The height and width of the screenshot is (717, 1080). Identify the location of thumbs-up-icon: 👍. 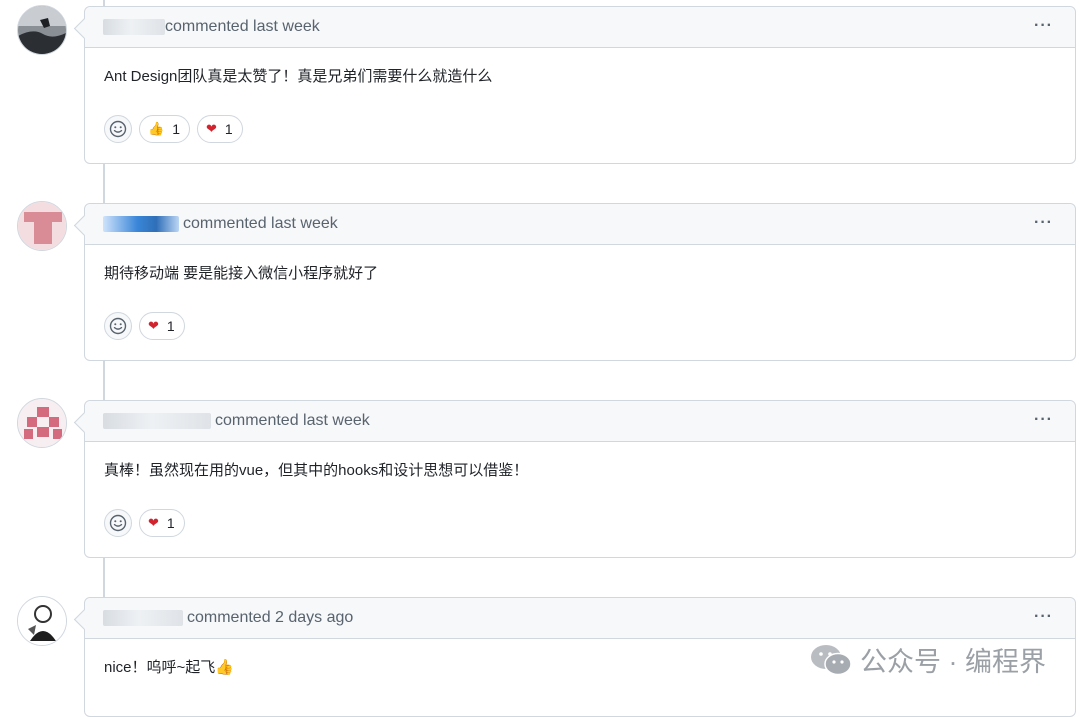
(156, 129).